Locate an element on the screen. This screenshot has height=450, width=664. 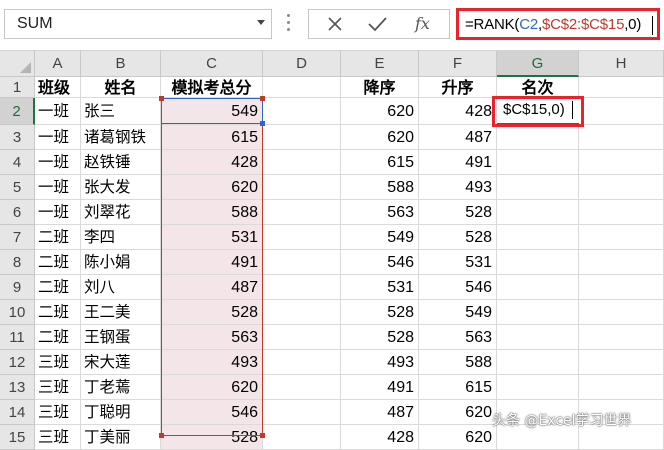
cell-desc: 615 is located at coordinates (380, 162).